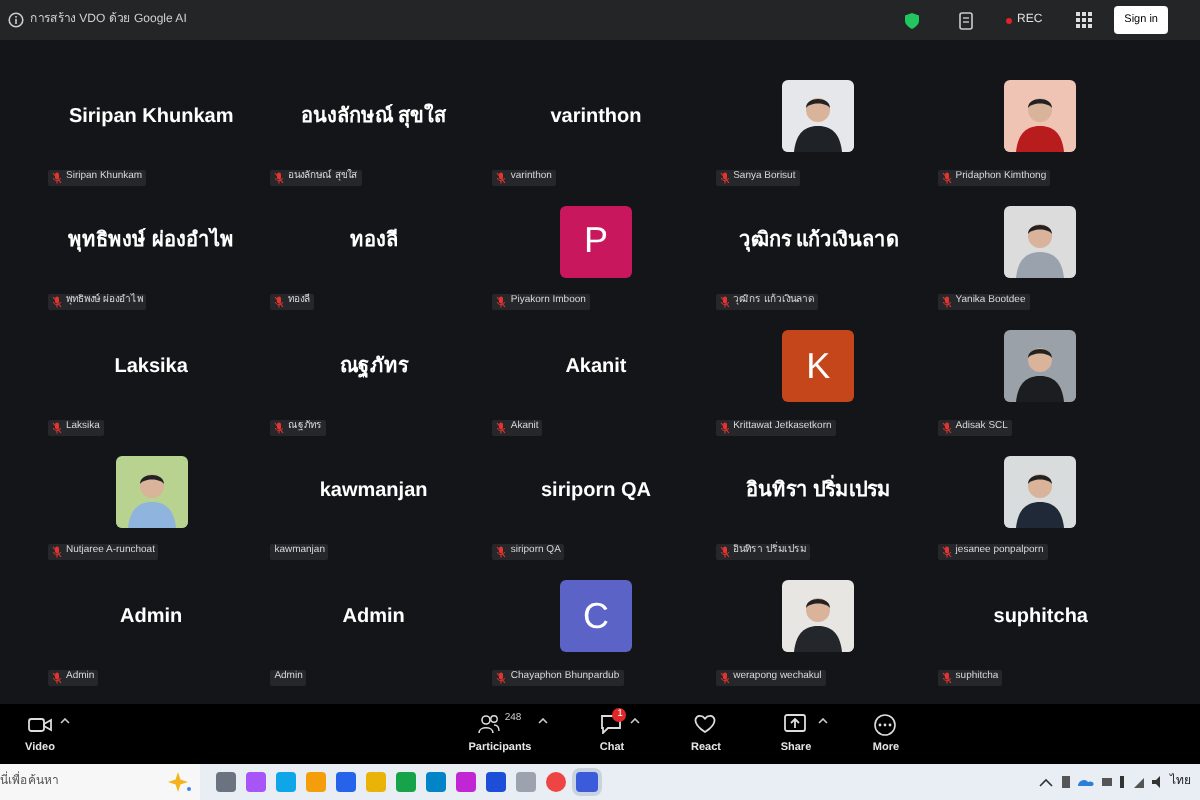  What do you see at coordinates (705, 724) in the screenshot?
I see `heart-icon` at bounding box center [705, 724].